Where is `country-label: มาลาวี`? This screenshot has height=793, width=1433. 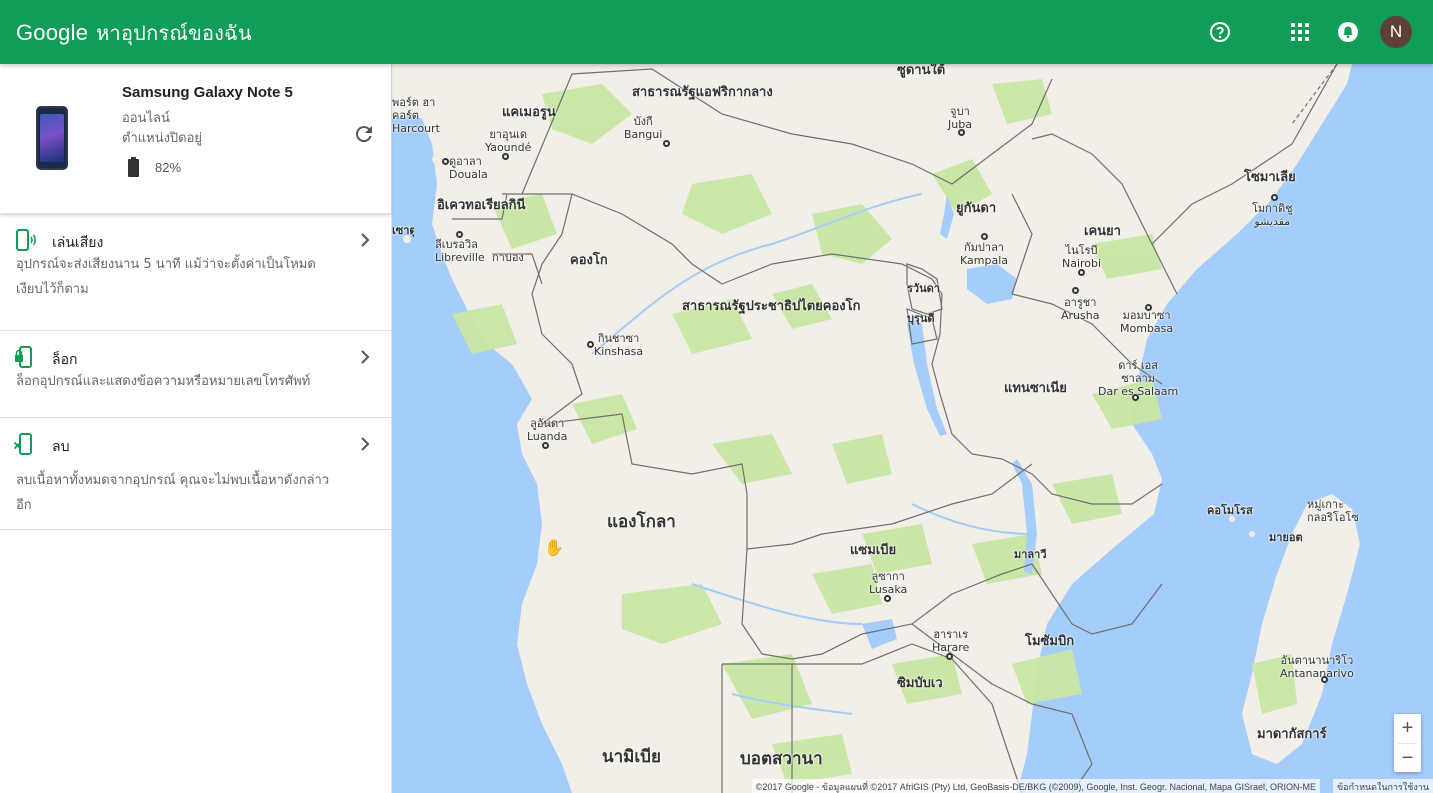 country-label: มาลาวี is located at coordinates (1030, 554).